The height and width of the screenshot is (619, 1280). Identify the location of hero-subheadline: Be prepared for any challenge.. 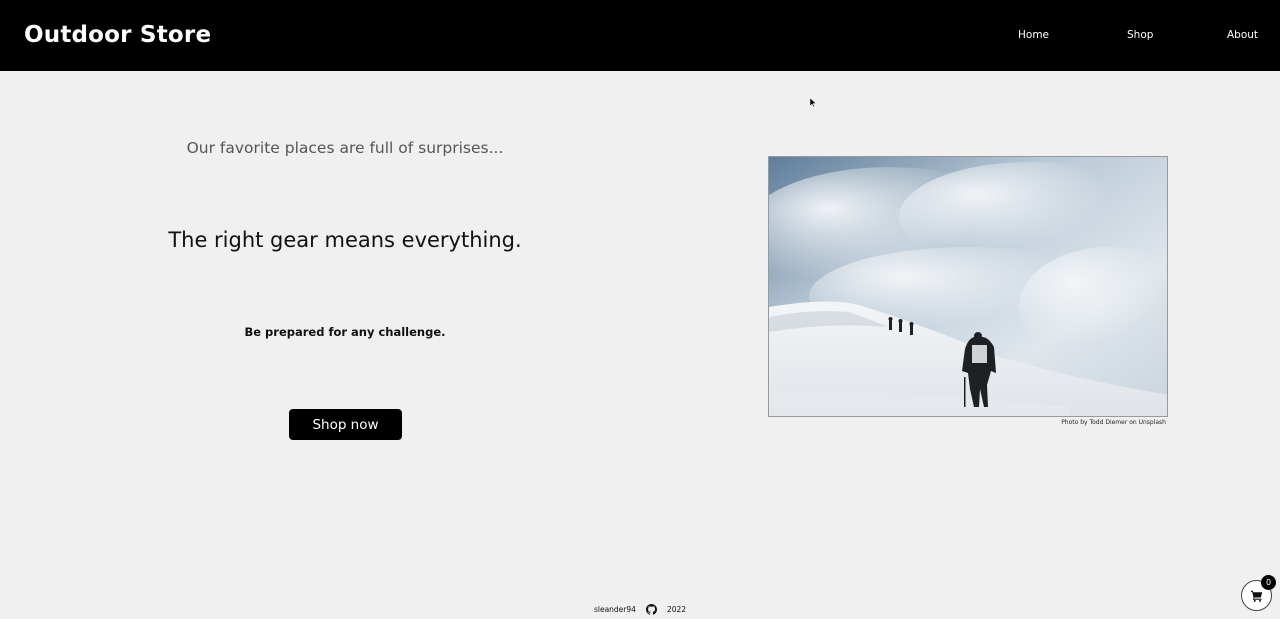
(345, 332).